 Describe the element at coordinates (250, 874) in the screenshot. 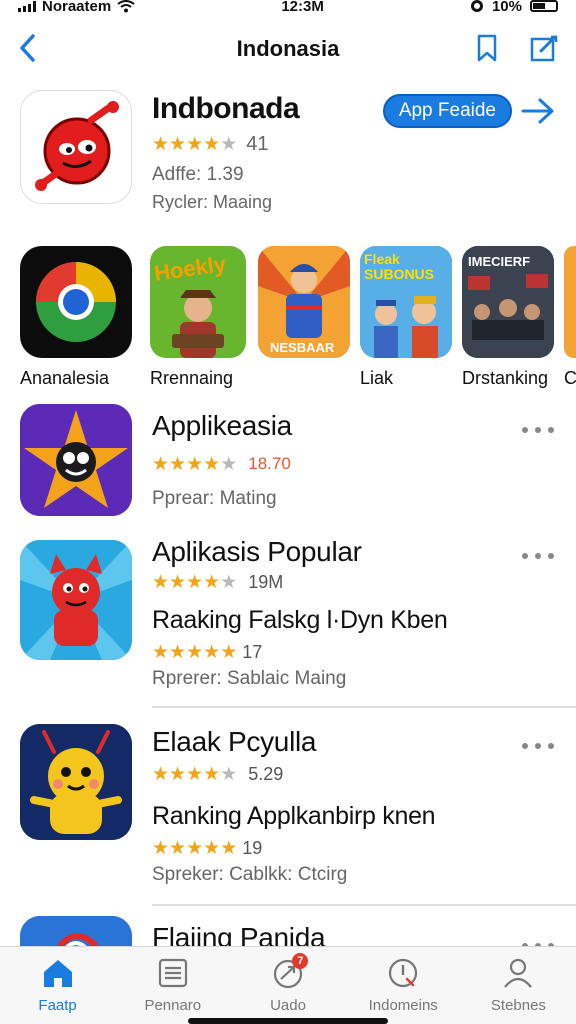

I see `app-meta: Spreker: Cablkk: Ctcirg` at that location.